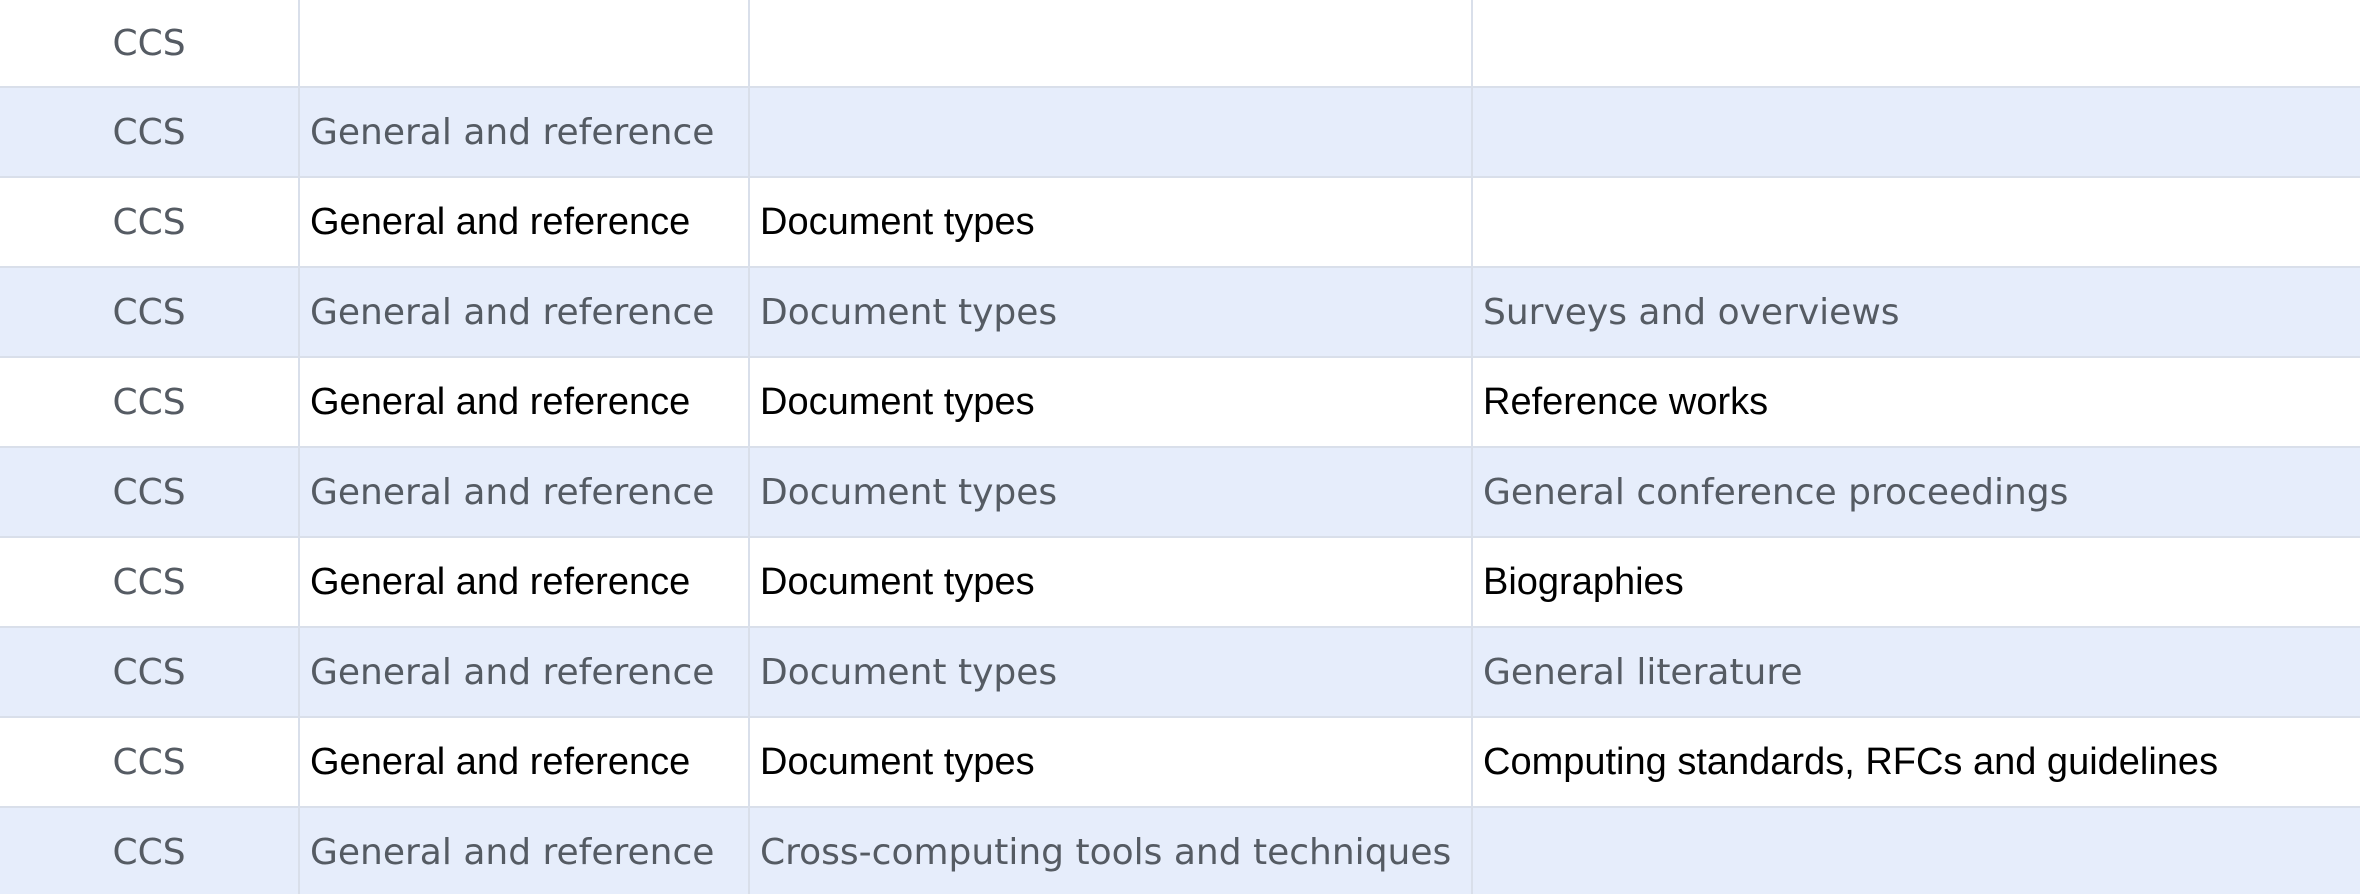 The image size is (2360, 894). I want to click on table-row: CCS General and reference, so click(1180, 133).